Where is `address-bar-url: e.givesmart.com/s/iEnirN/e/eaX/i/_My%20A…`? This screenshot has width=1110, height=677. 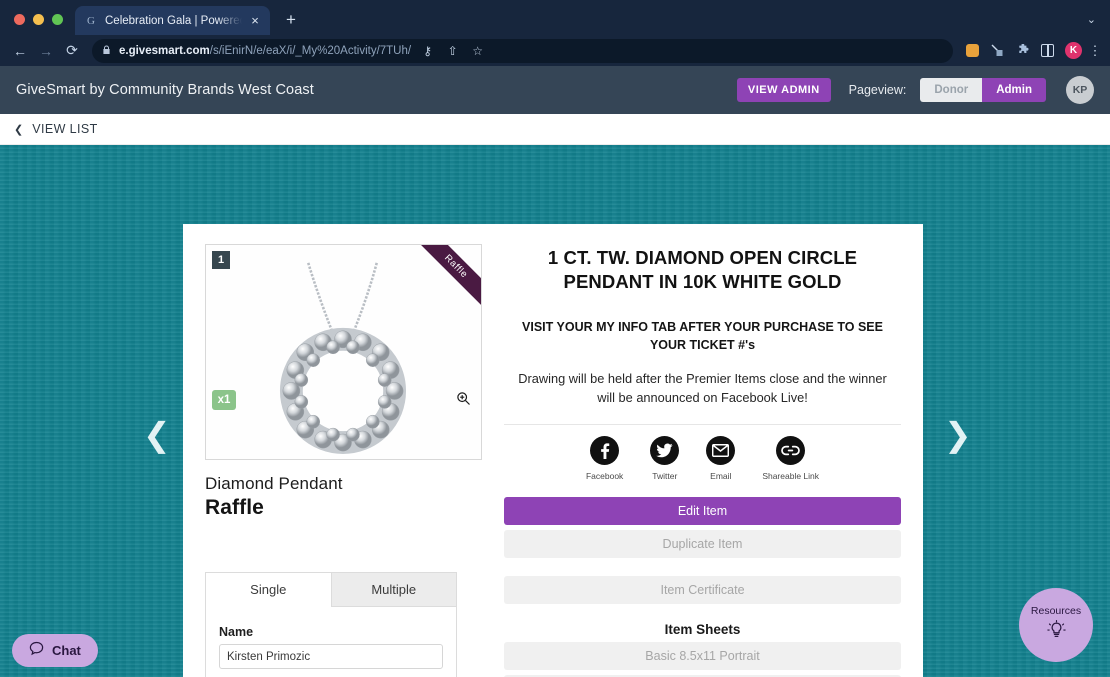
address-bar-url: e.givesmart.com/s/iEnirN/e/eaX/i/_My%20A… is located at coordinates (265, 51).